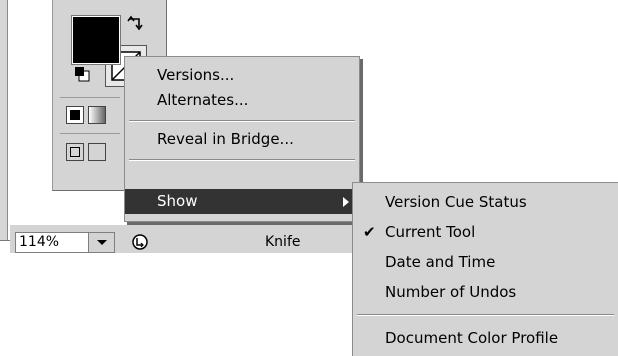 Image resolution: width=618 pixels, height=356 pixels. What do you see at coordinates (51, 242) in the screenshot?
I see `zoom-field: 114%` at bounding box center [51, 242].